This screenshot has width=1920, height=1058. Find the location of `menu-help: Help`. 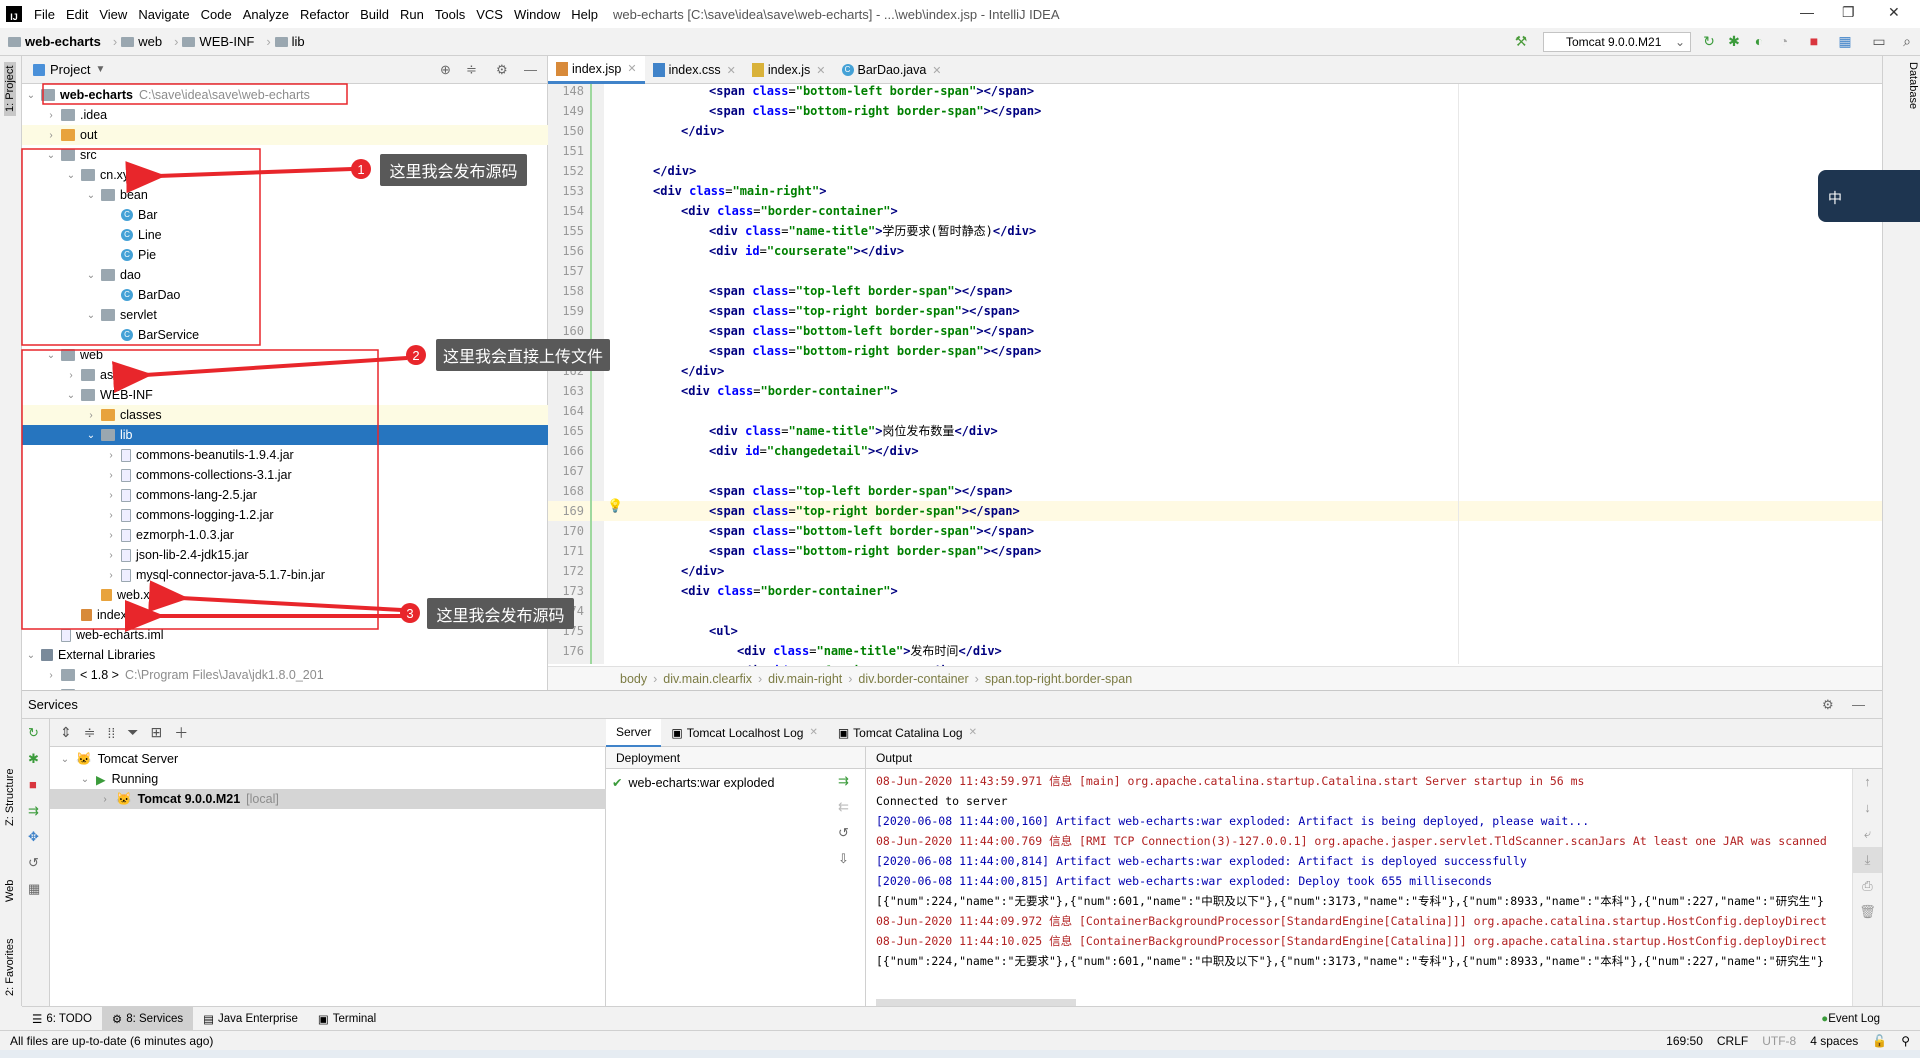

menu-help: Help is located at coordinates (584, 14).